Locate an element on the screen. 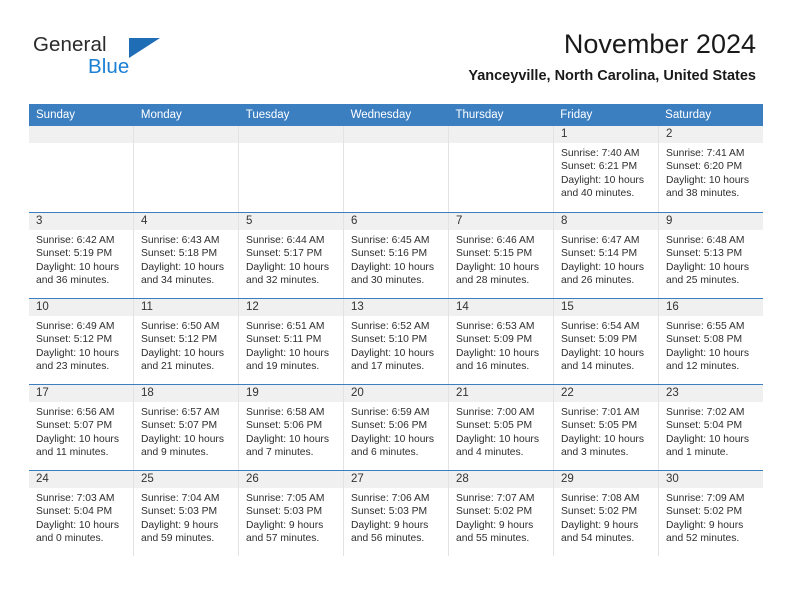  day-number: 16 is located at coordinates (711, 307).